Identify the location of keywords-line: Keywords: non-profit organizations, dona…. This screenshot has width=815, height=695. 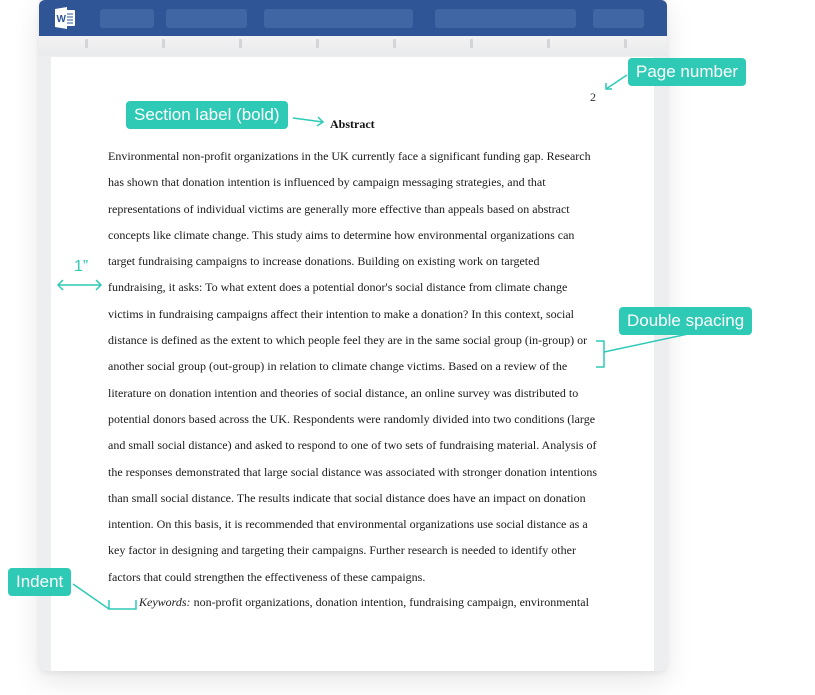
(364, 602).